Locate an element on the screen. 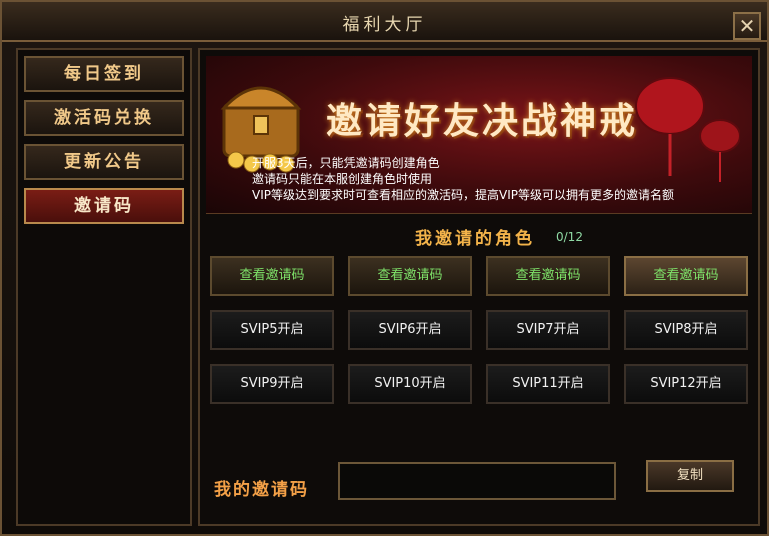  tab-invite-code: 邀请码 is located at coordinates (104, 206).